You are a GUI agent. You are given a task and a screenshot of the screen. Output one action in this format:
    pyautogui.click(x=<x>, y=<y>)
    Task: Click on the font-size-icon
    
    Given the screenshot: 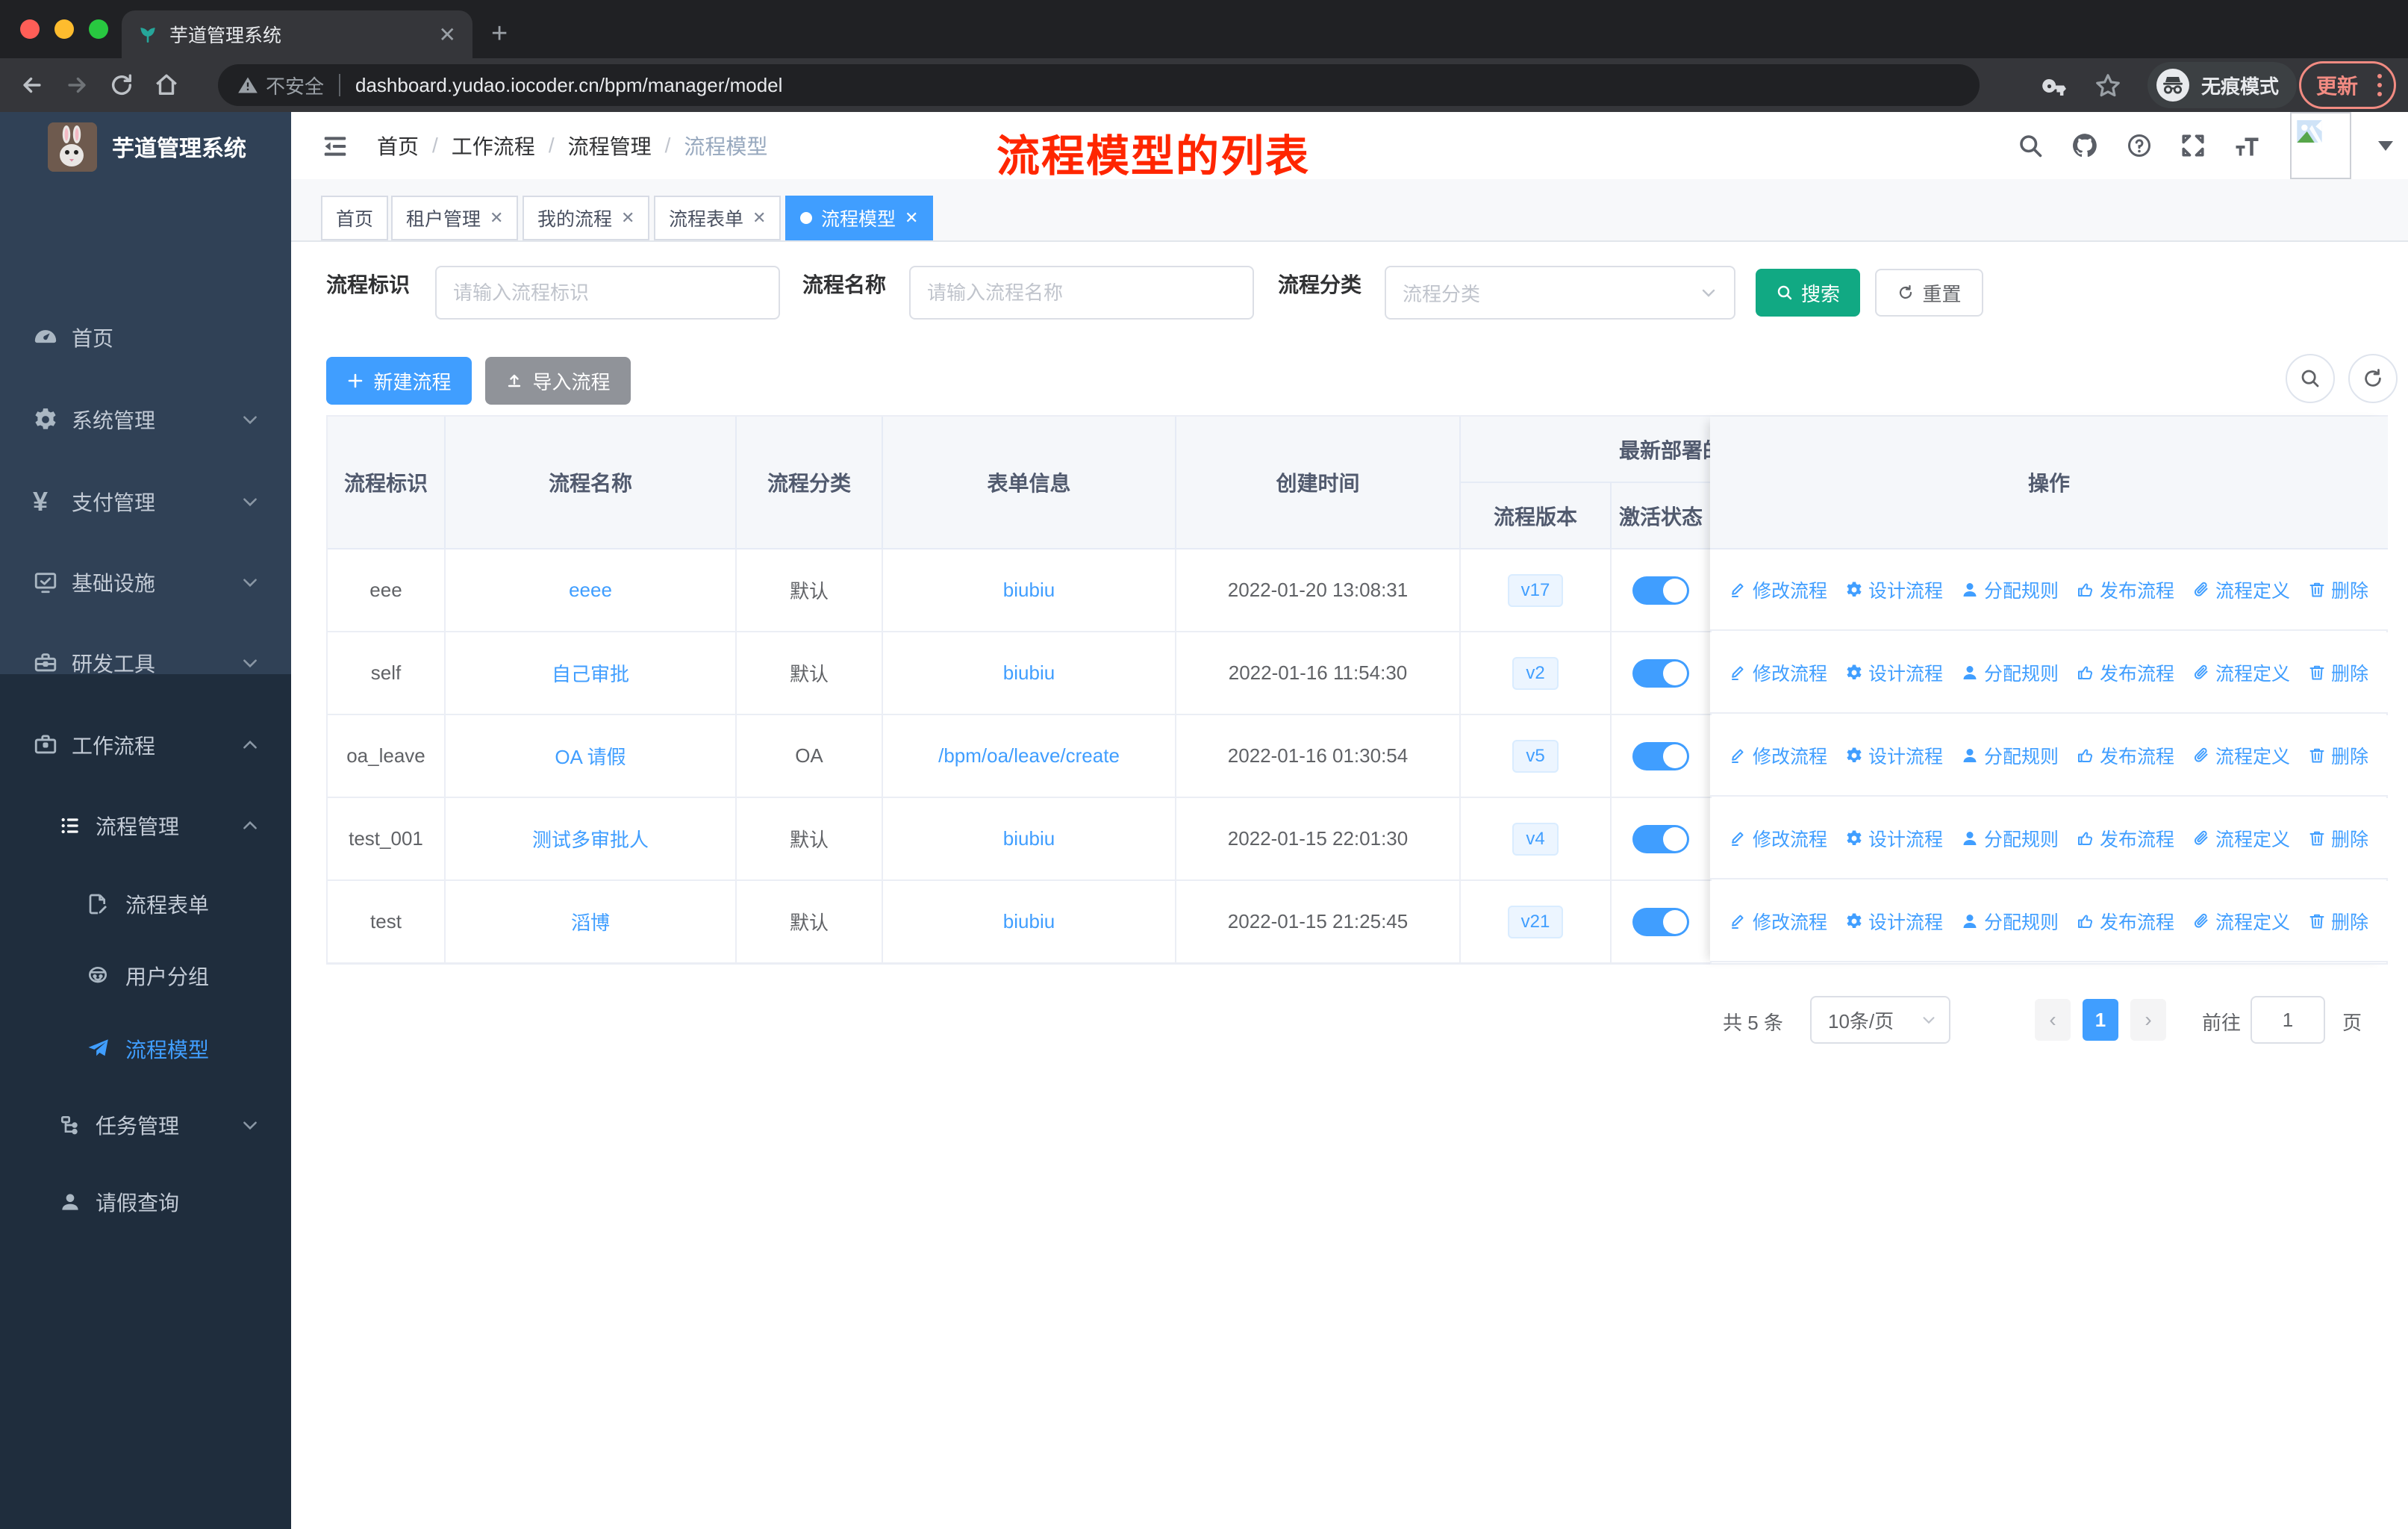 What is the action you would take?
    pyautogui.click(x=2248, y=145)
    